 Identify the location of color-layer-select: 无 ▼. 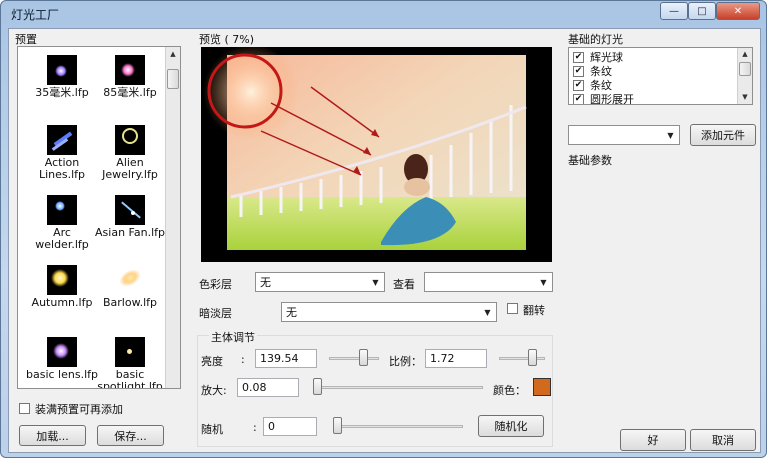
(320, 282).